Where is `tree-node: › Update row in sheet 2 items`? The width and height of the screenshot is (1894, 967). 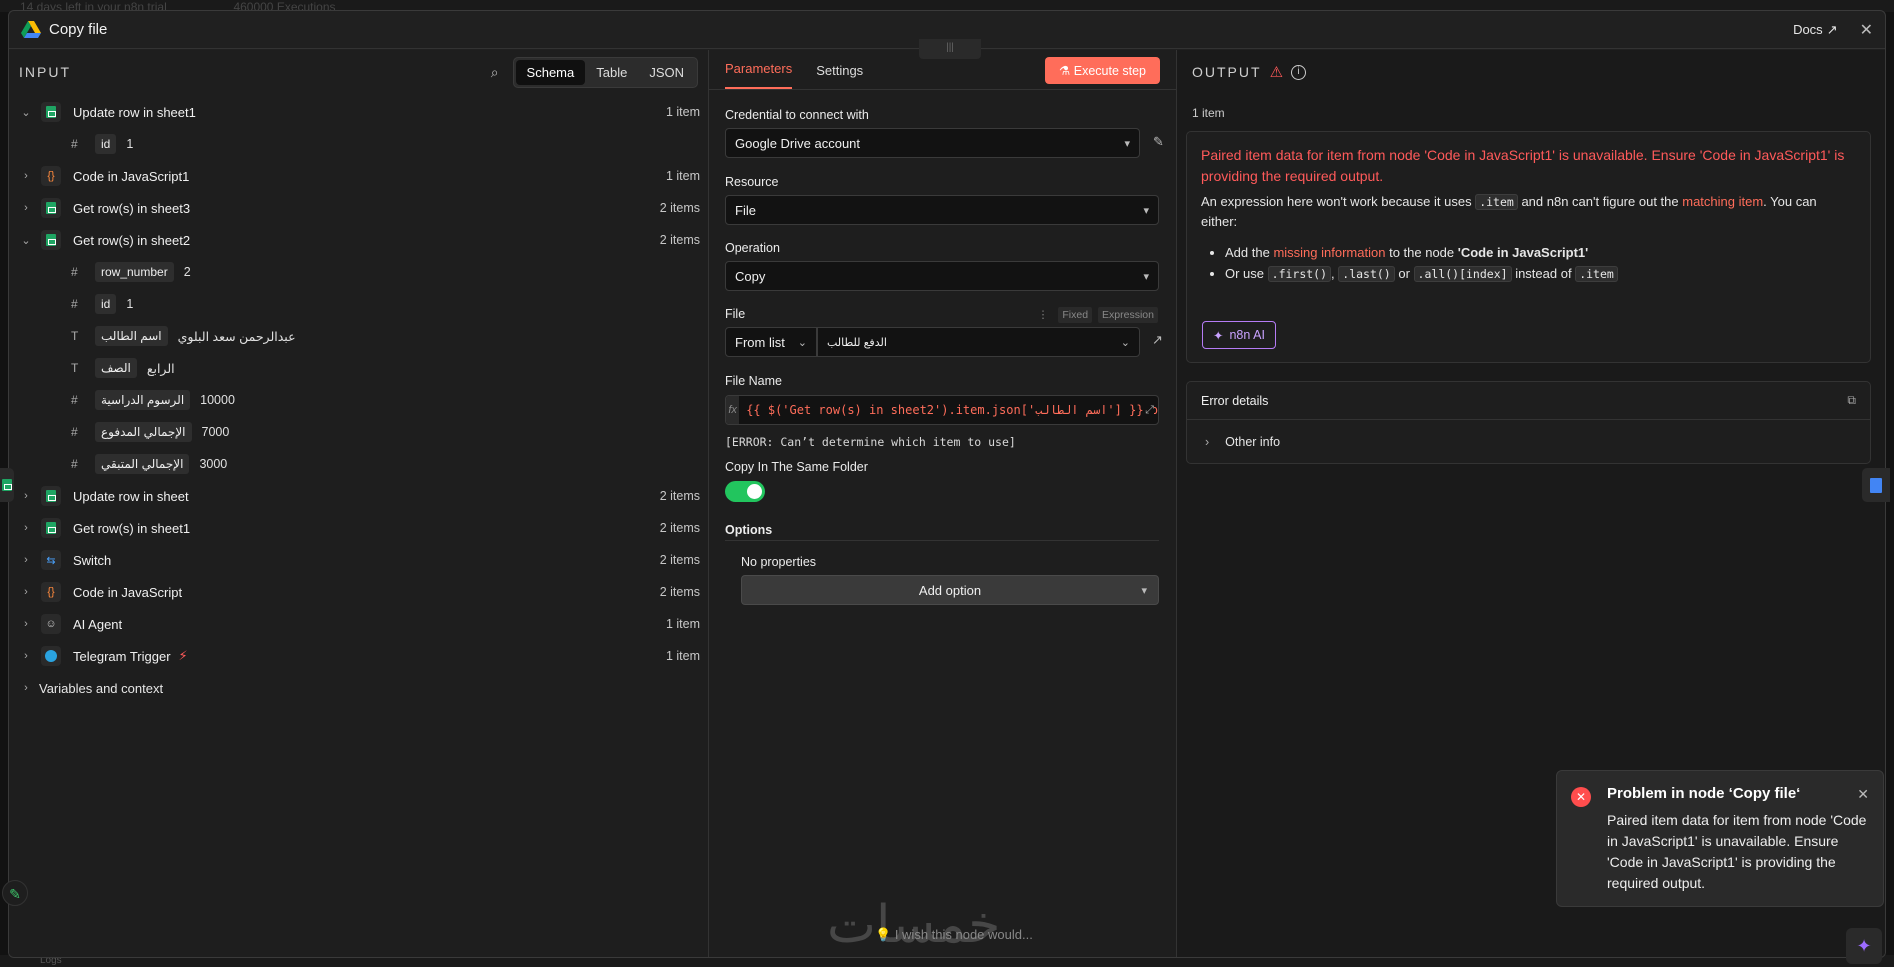
tree-node: › Update row in sheet 2 items is located at coordinates (358, 496).